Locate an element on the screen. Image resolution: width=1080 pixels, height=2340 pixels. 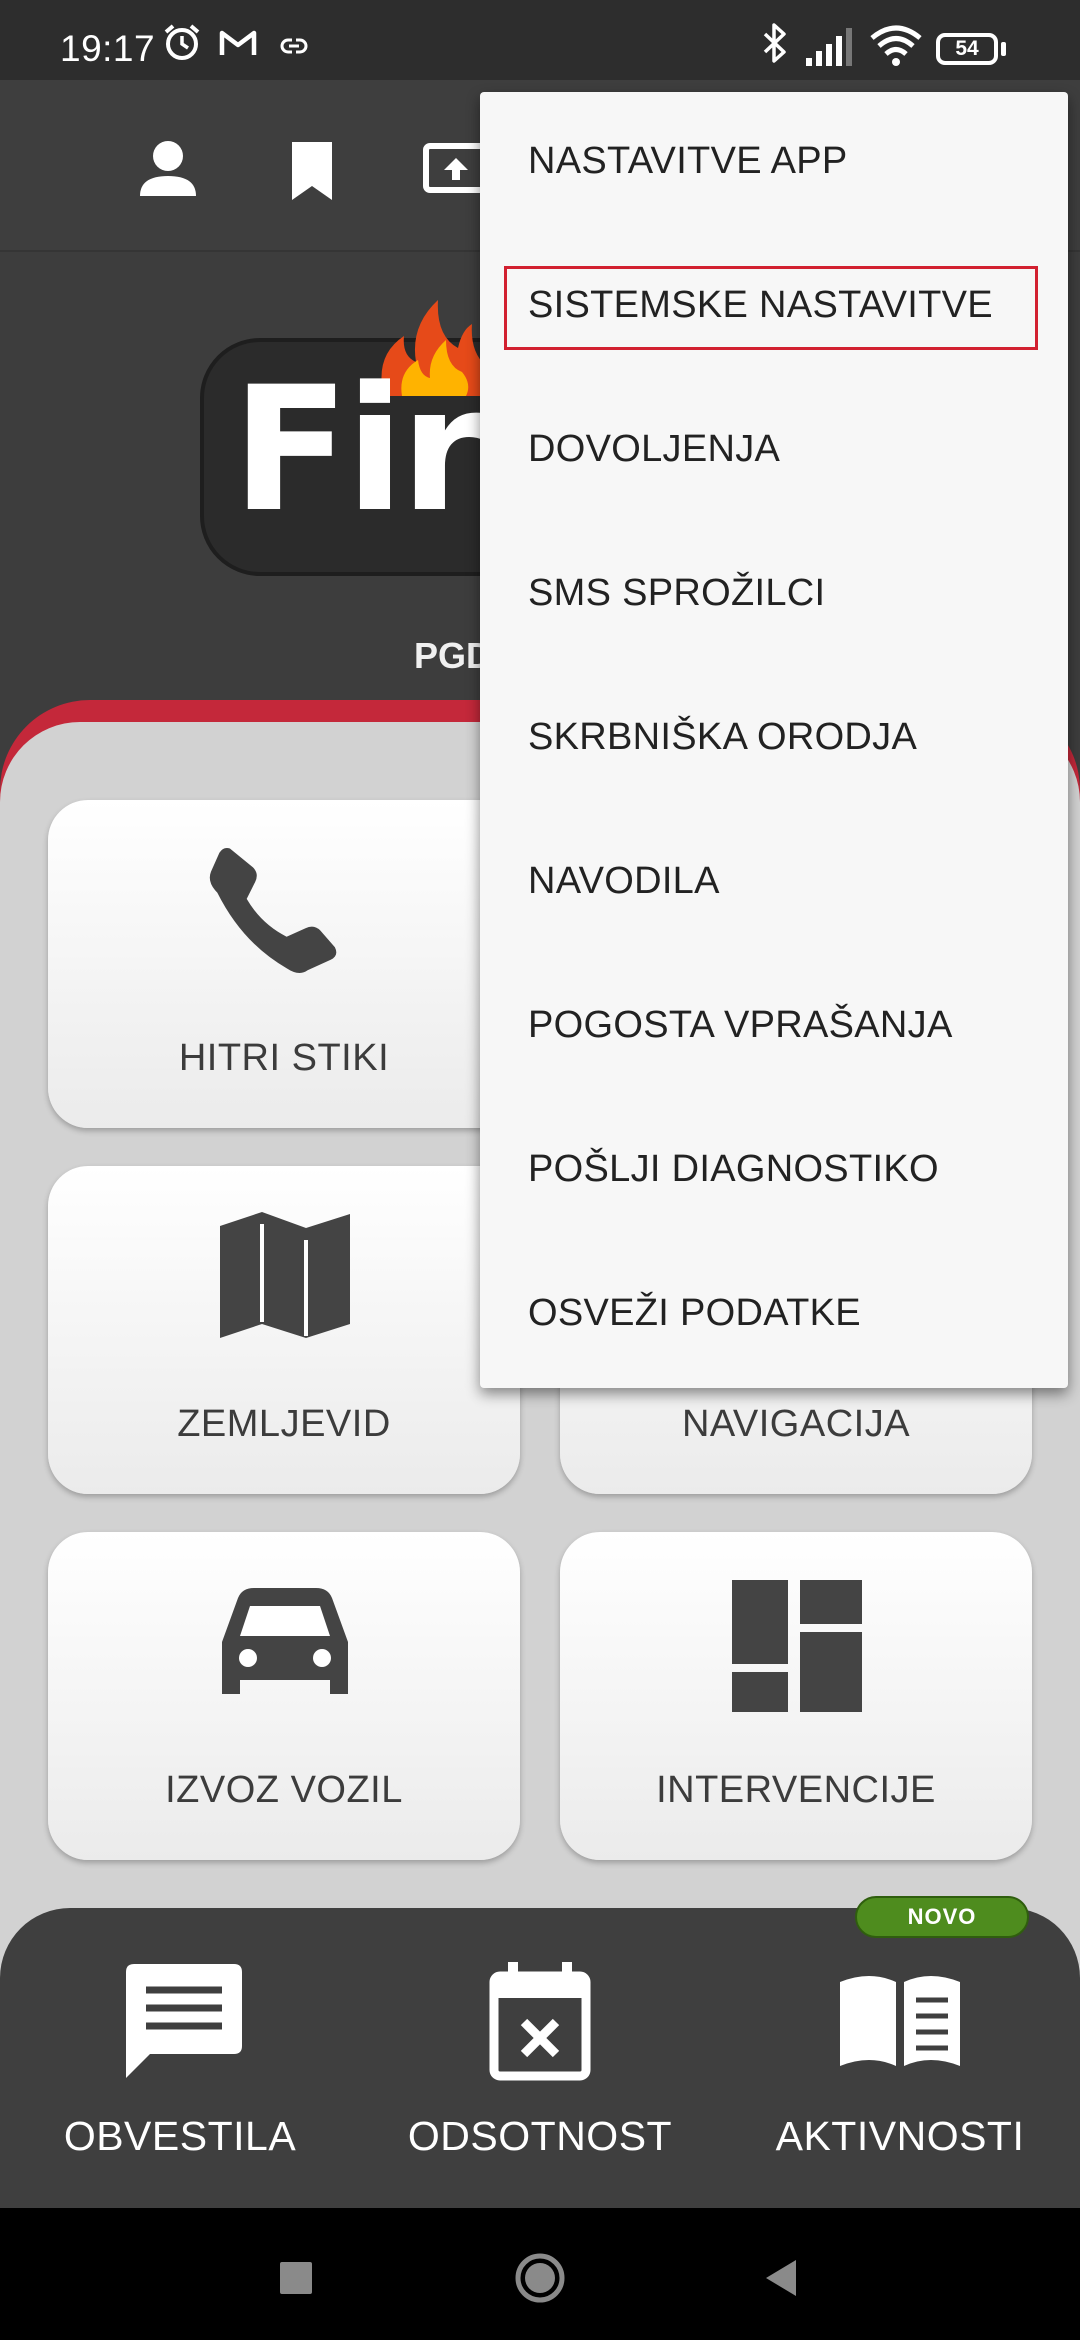
menu-item-nastavitve-app: NASTAVITVE APP is located at coordinates (774, 164).